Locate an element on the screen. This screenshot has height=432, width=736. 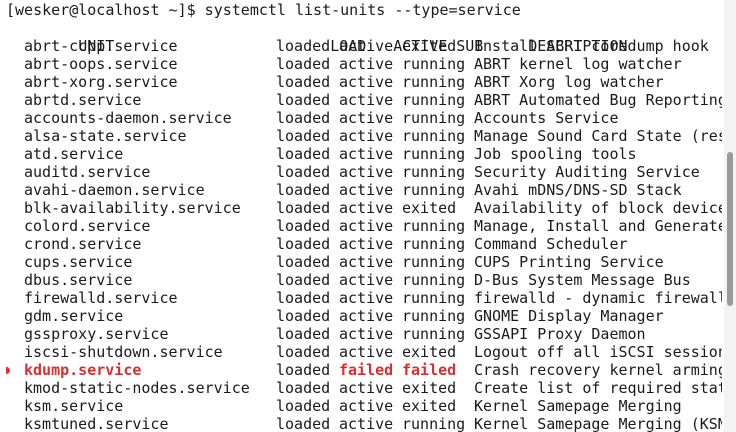
service-unit-name: abrt-oops.service is located at coordinates (101, 64).